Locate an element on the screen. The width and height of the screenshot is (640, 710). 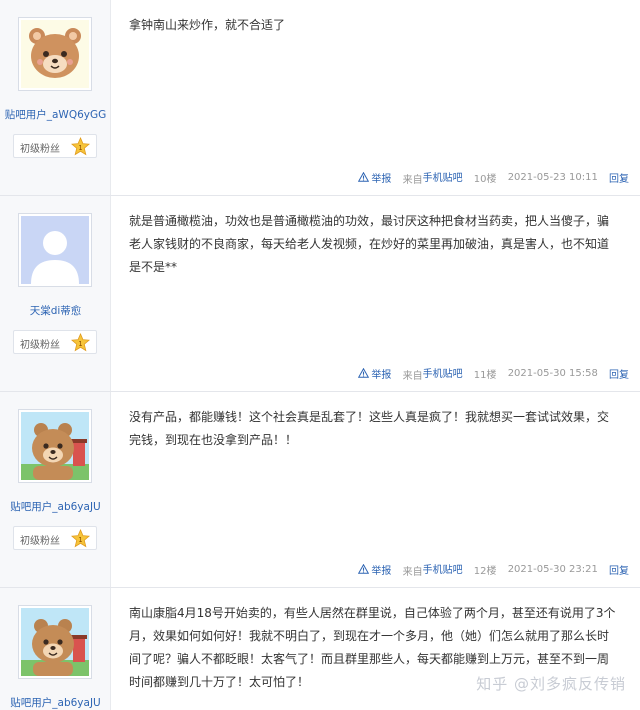
watermark: 知乎 @刘多疯反传销 is located at coordinates (551, 684).